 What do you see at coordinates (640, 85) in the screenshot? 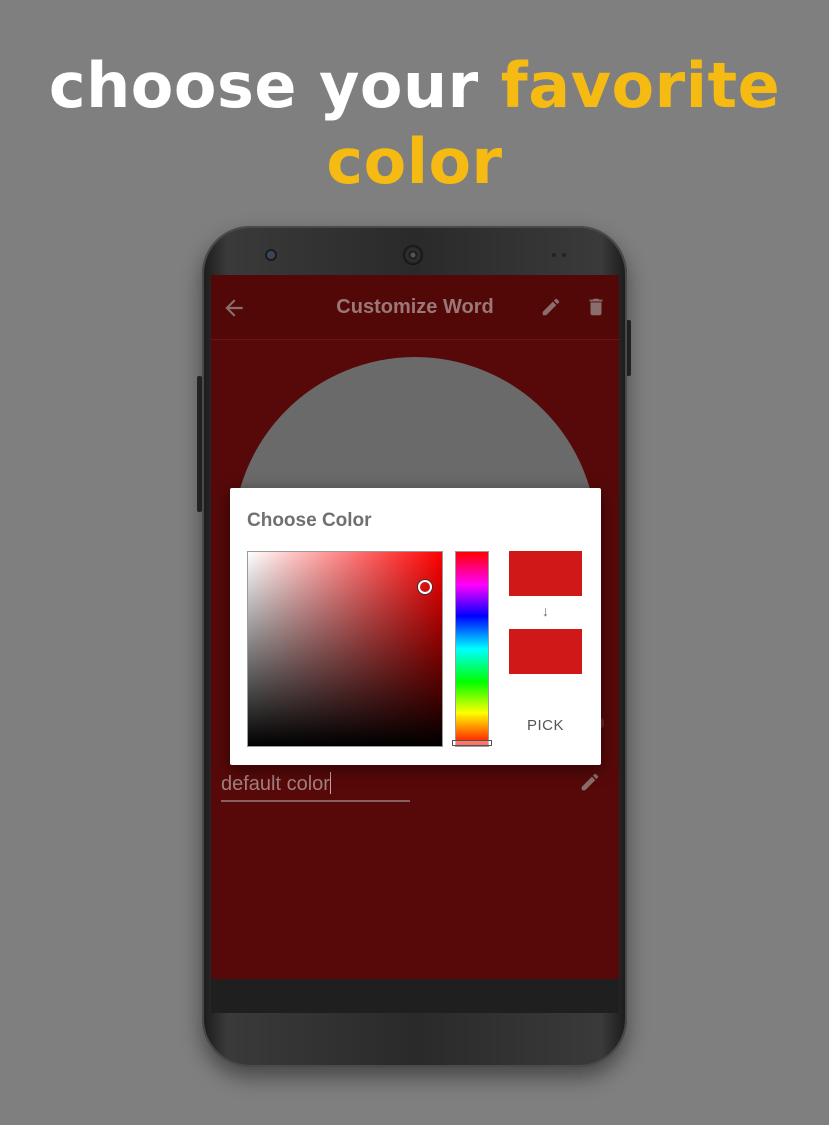
I see `headline-yellow-text: favorite` at bounding box center [640, 85].